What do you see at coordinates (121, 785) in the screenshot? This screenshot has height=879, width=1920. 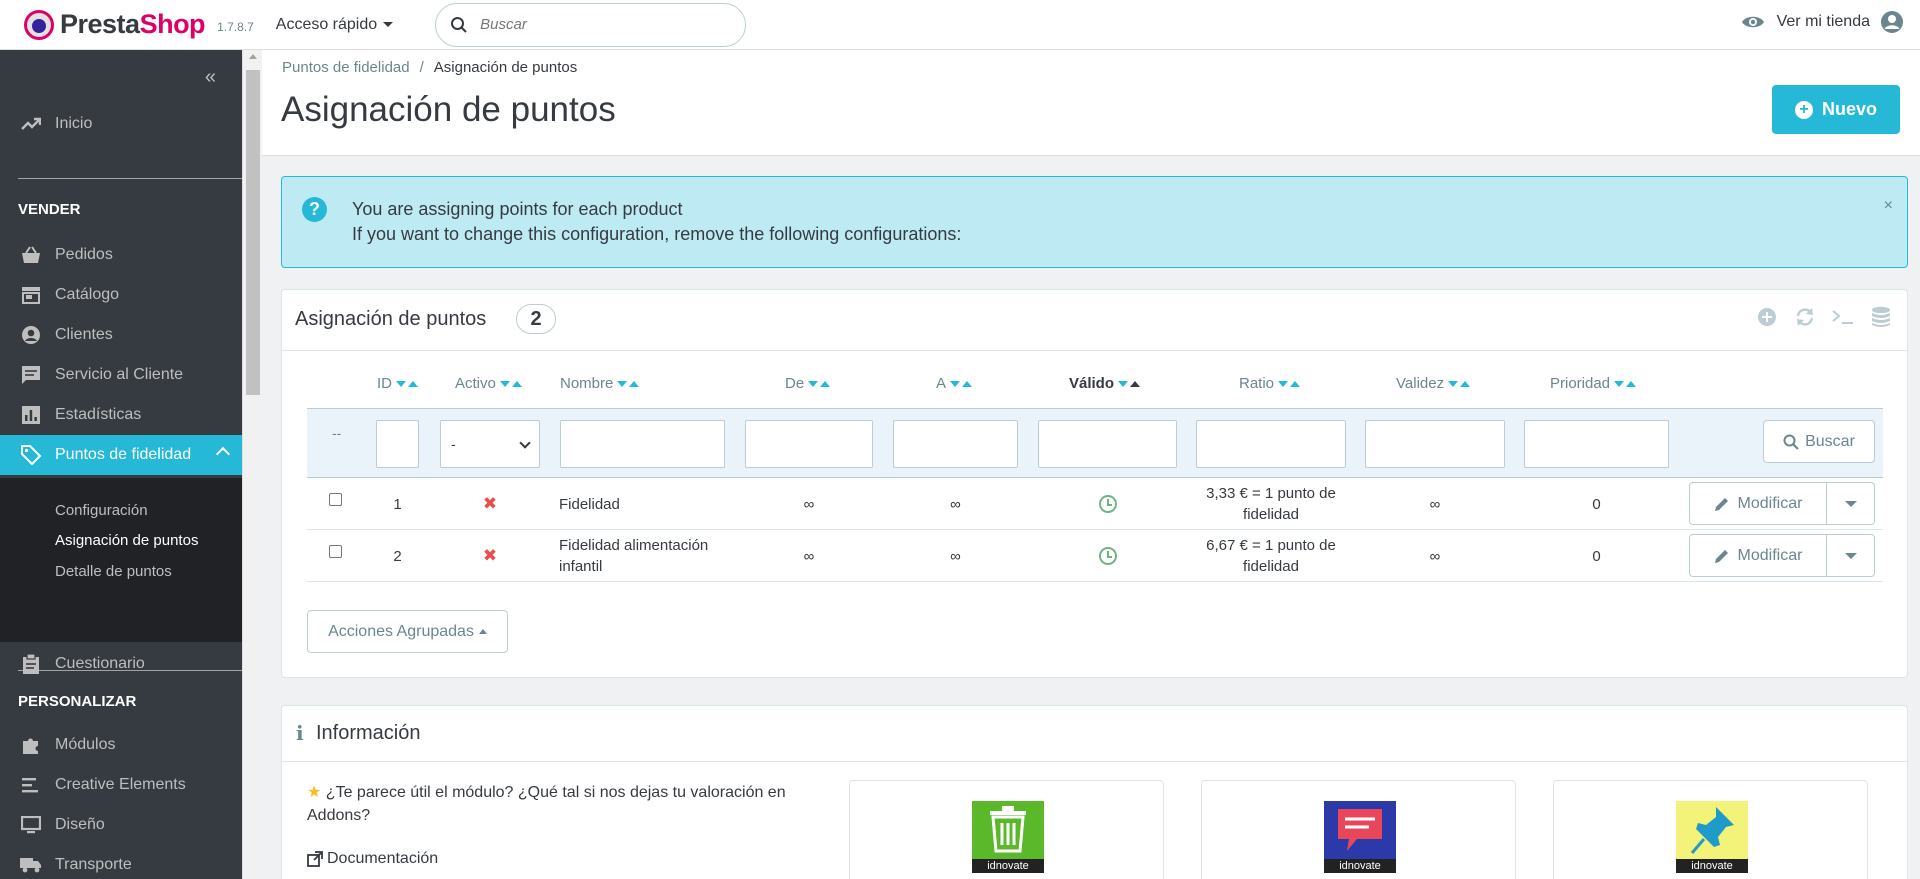 I see `sidebar-item-creative: Creative Elements` at bounding box center [121, 785].